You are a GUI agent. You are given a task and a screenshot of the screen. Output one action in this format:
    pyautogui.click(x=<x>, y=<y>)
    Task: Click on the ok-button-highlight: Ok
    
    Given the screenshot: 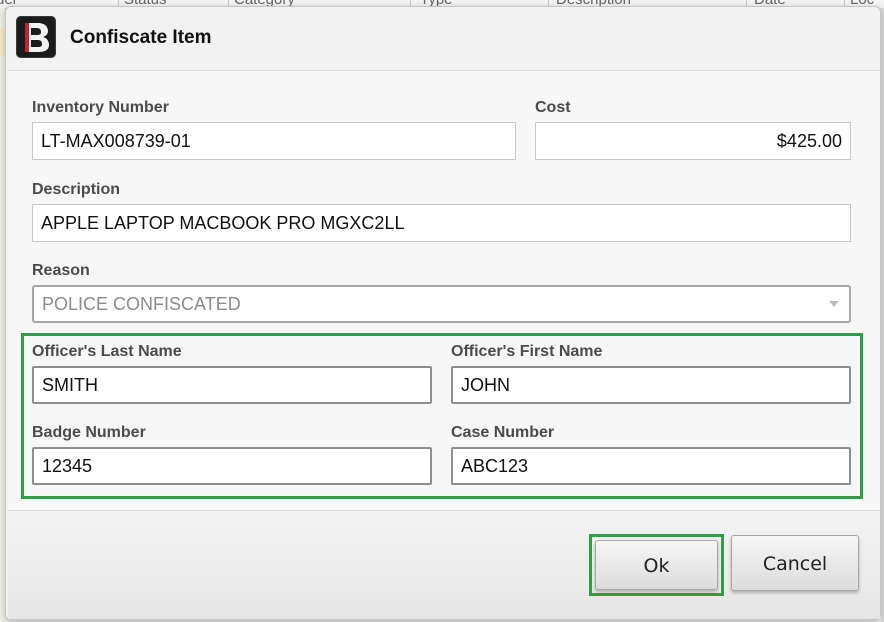 What is the action you would take?
    pyautogui.click(x=656, y=565)
    